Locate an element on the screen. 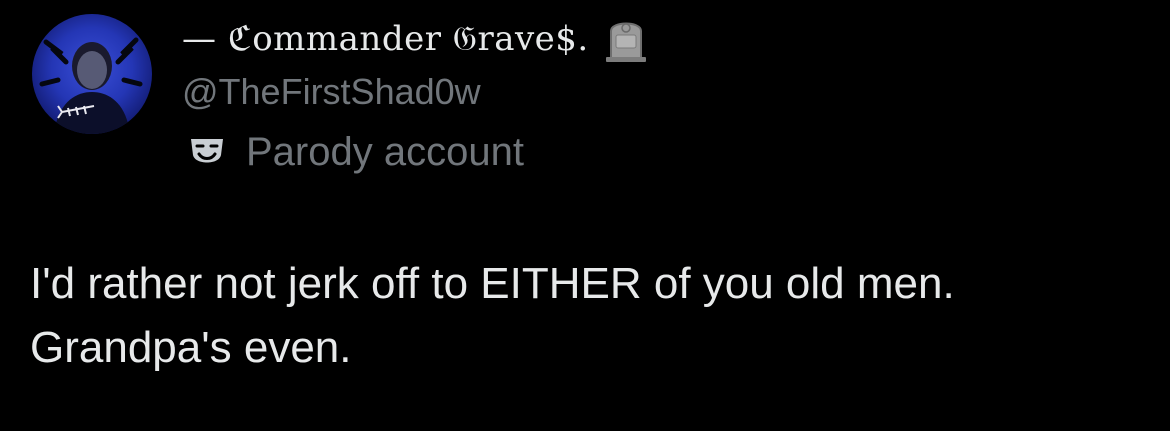 This screenshot has width=1170, height=431. name-row: — ℭommander 𝔊rave$. is located at coordinates (415, 39).